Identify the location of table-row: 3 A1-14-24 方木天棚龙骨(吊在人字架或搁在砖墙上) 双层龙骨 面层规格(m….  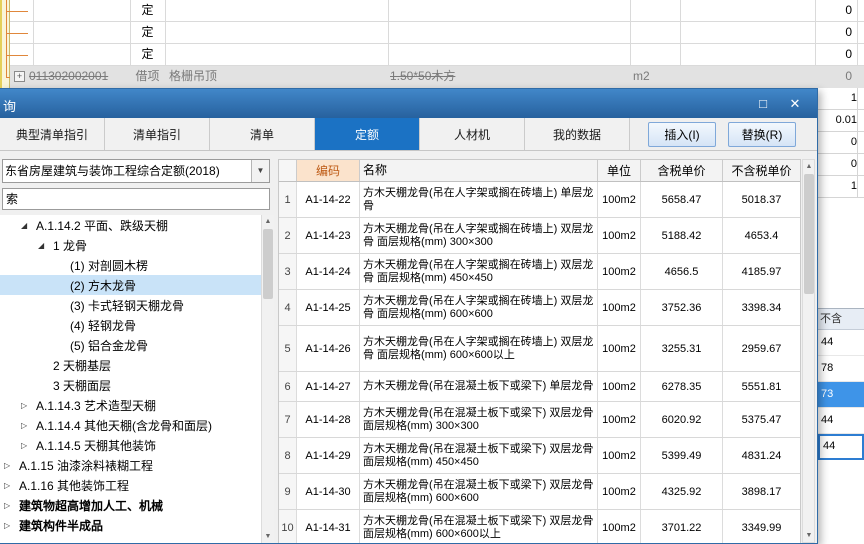
(539, 272).